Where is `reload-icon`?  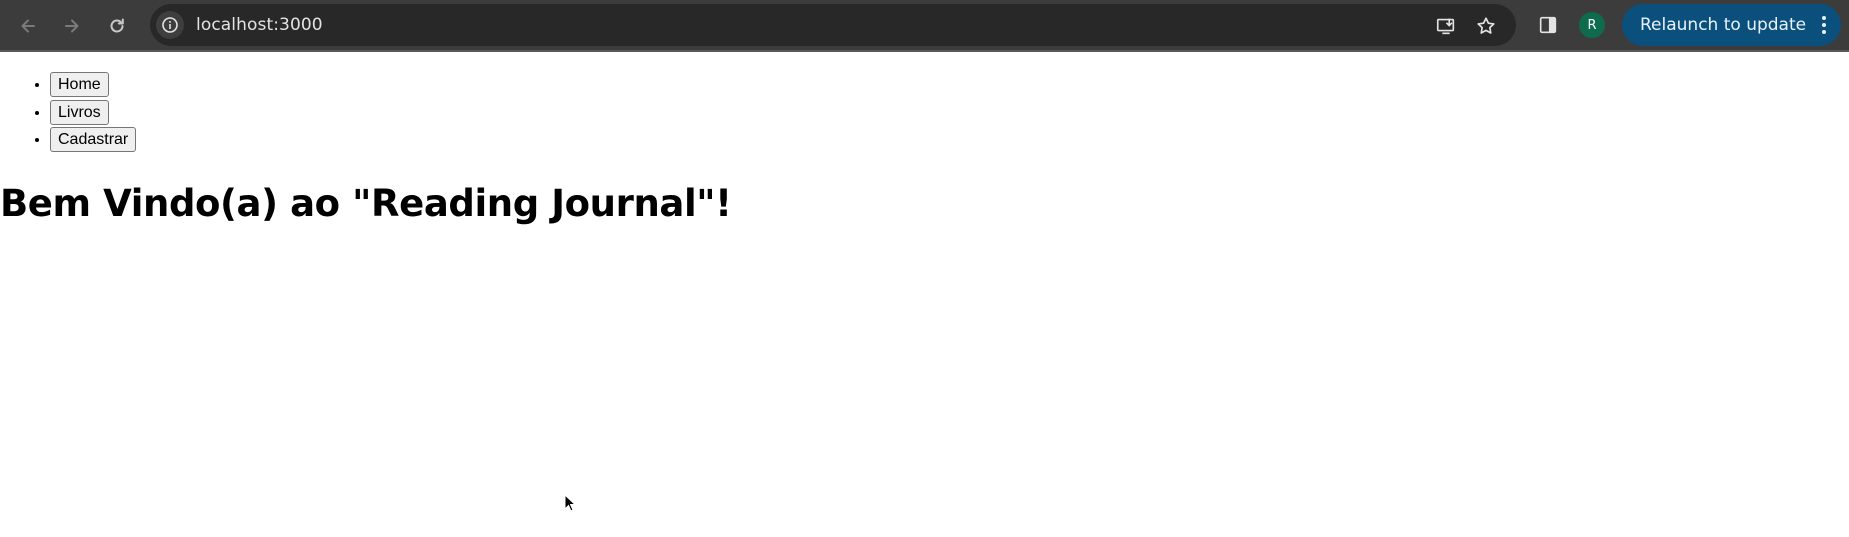
reload-icon is located at coordinates (117, 25).